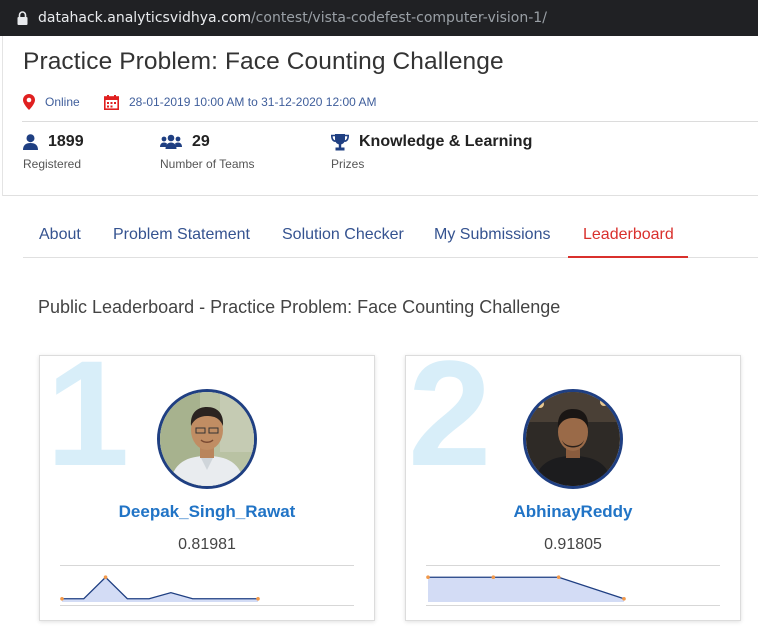 The image size is (758, 635). What do you see at coordinates (628, 257) in the screenshot?
I see `active-tab-indicator` at bounding box center [628, 257].